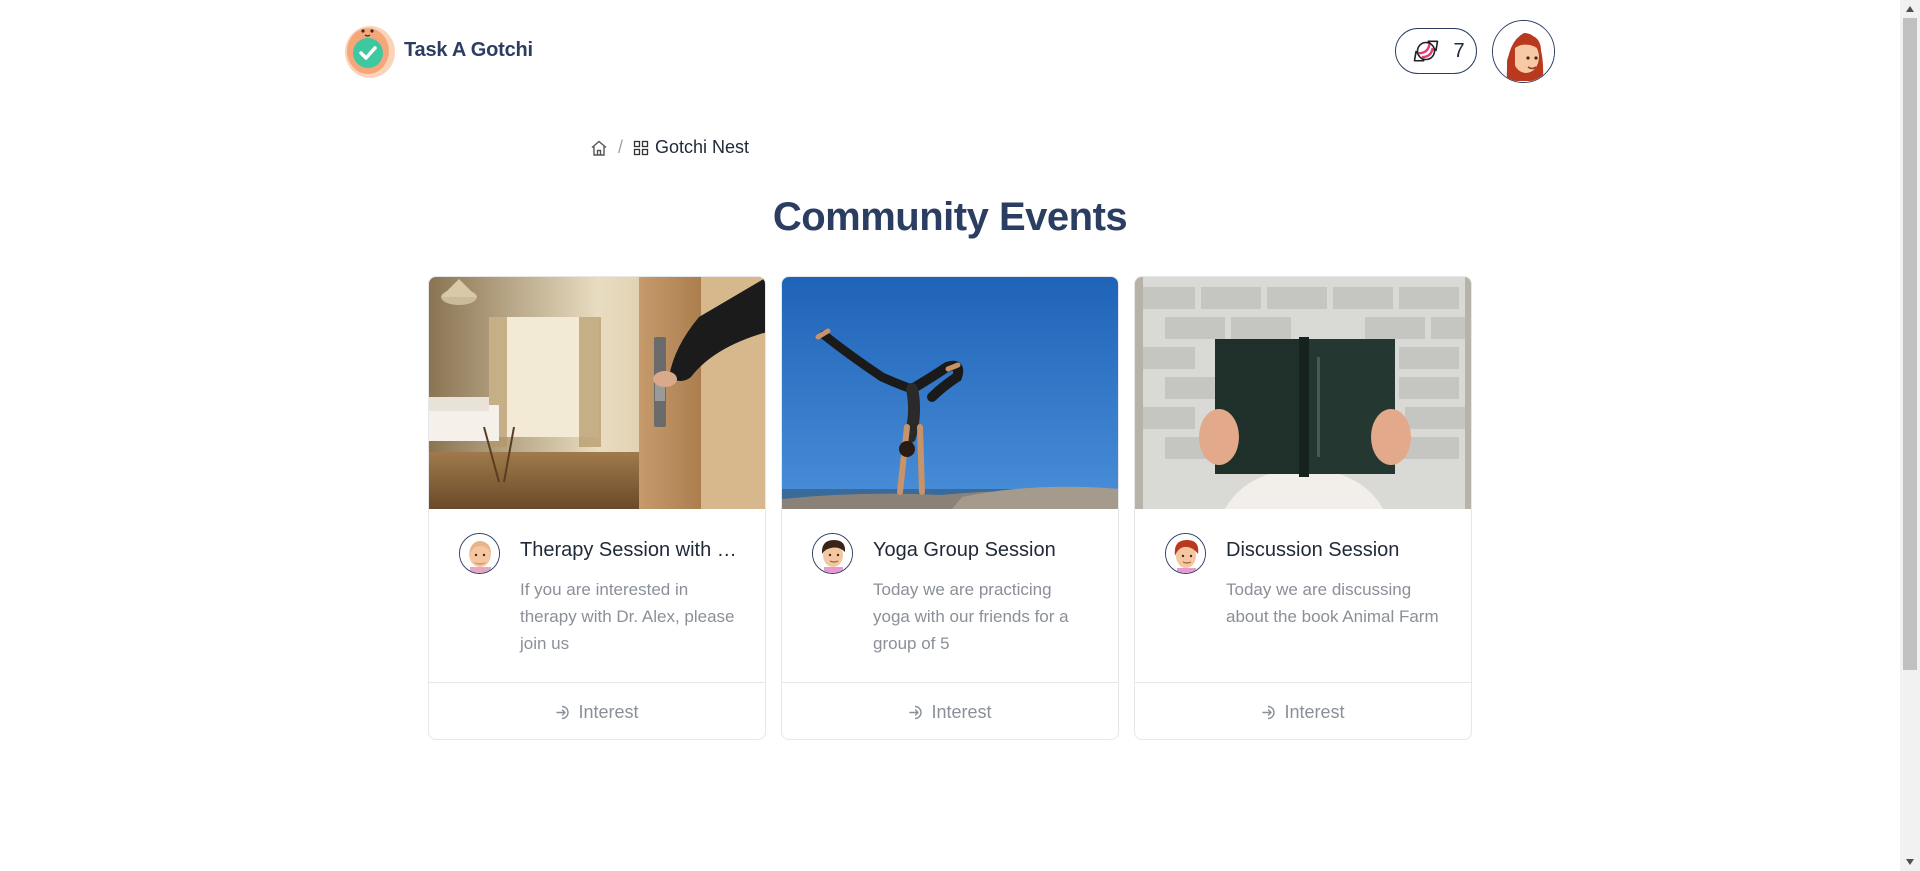 This screenshot has height=871, width=1920. What do you see at coordinates (950, 393) in the screenshot?
I see `yoga-handstand-photo` at bounding box center [950, 393].